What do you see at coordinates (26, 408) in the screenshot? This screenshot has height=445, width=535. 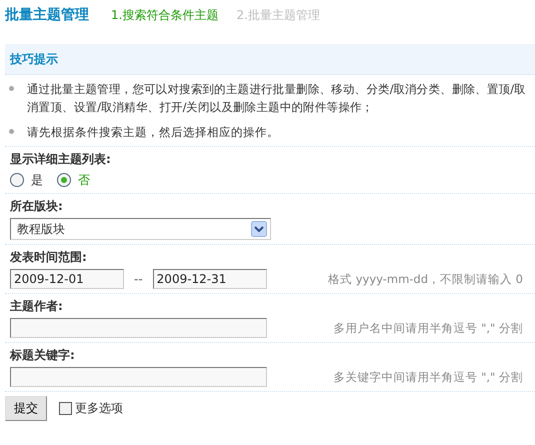 I see `submit-button: 提交` at bounding box center [26, 408].